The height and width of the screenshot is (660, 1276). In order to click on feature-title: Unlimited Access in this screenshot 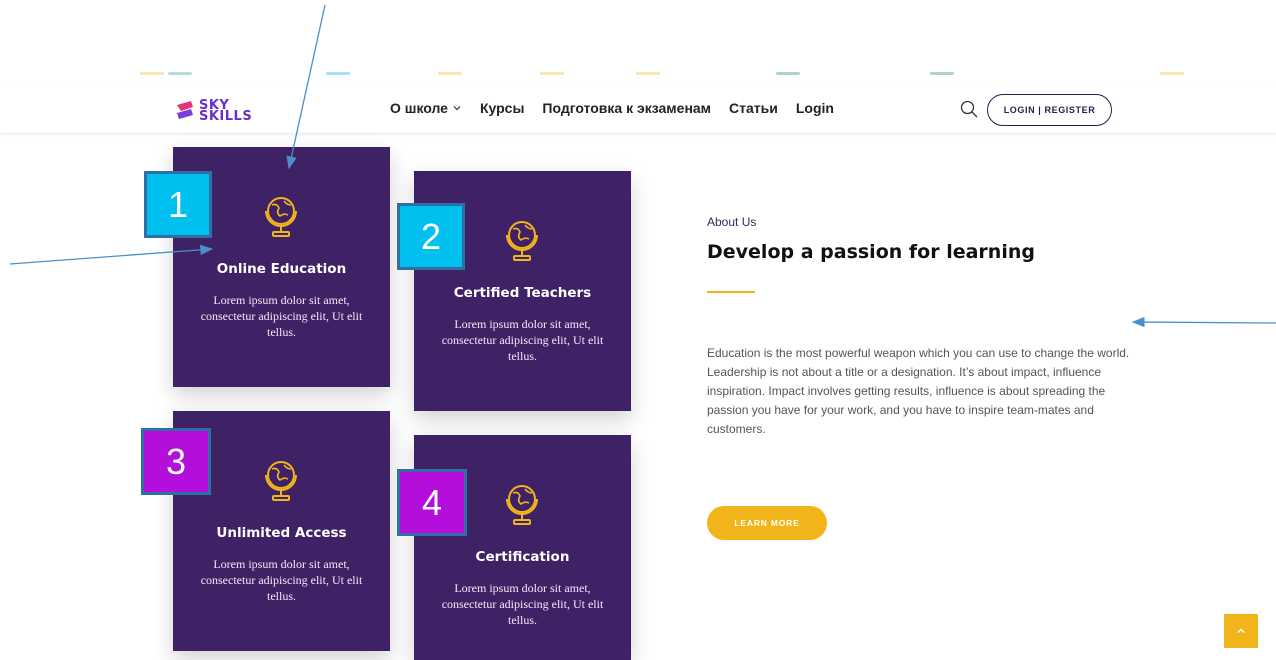, I will do `click(281, 533)`.